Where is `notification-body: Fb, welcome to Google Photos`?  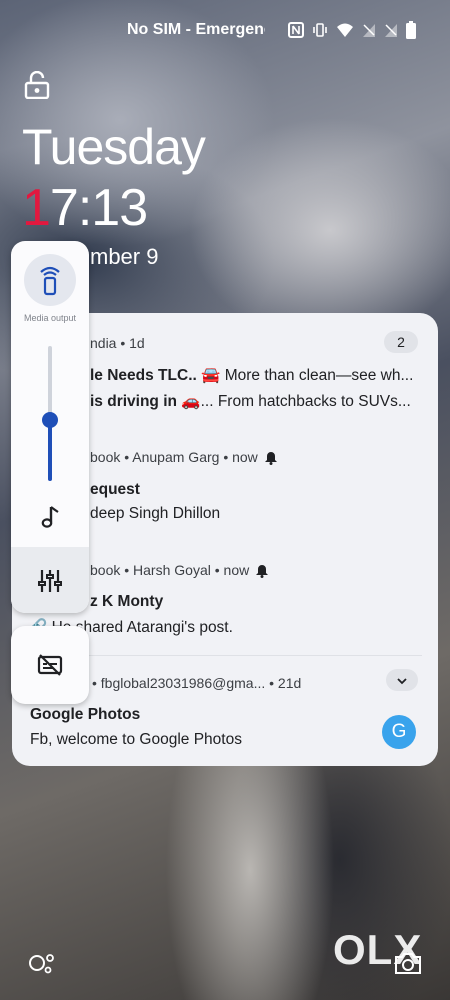 notification-body: Fb, welcome to Google Photos is located at coordinates (136, 739).